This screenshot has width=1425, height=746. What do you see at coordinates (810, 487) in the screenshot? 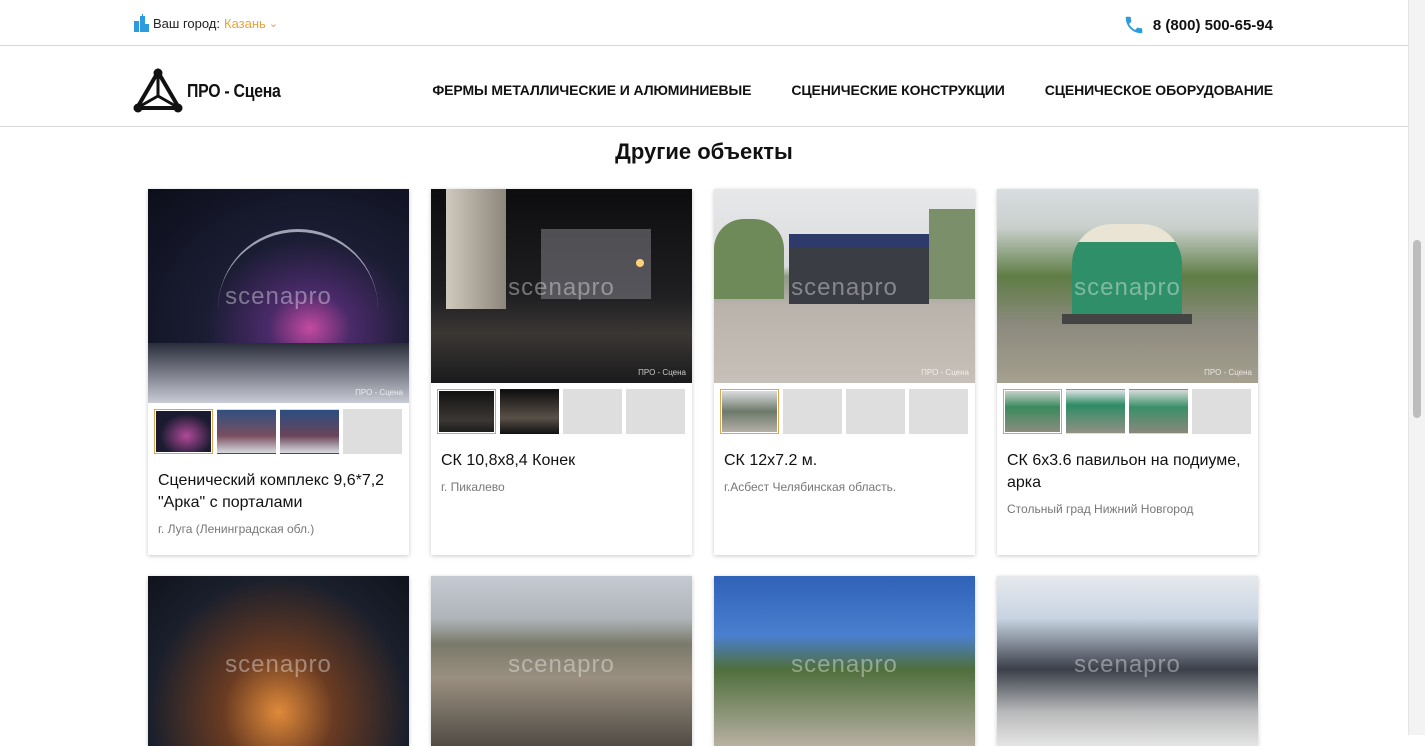
I see `project-location: г.Асбест Челябинская область.` at bounding box center [810, 487].